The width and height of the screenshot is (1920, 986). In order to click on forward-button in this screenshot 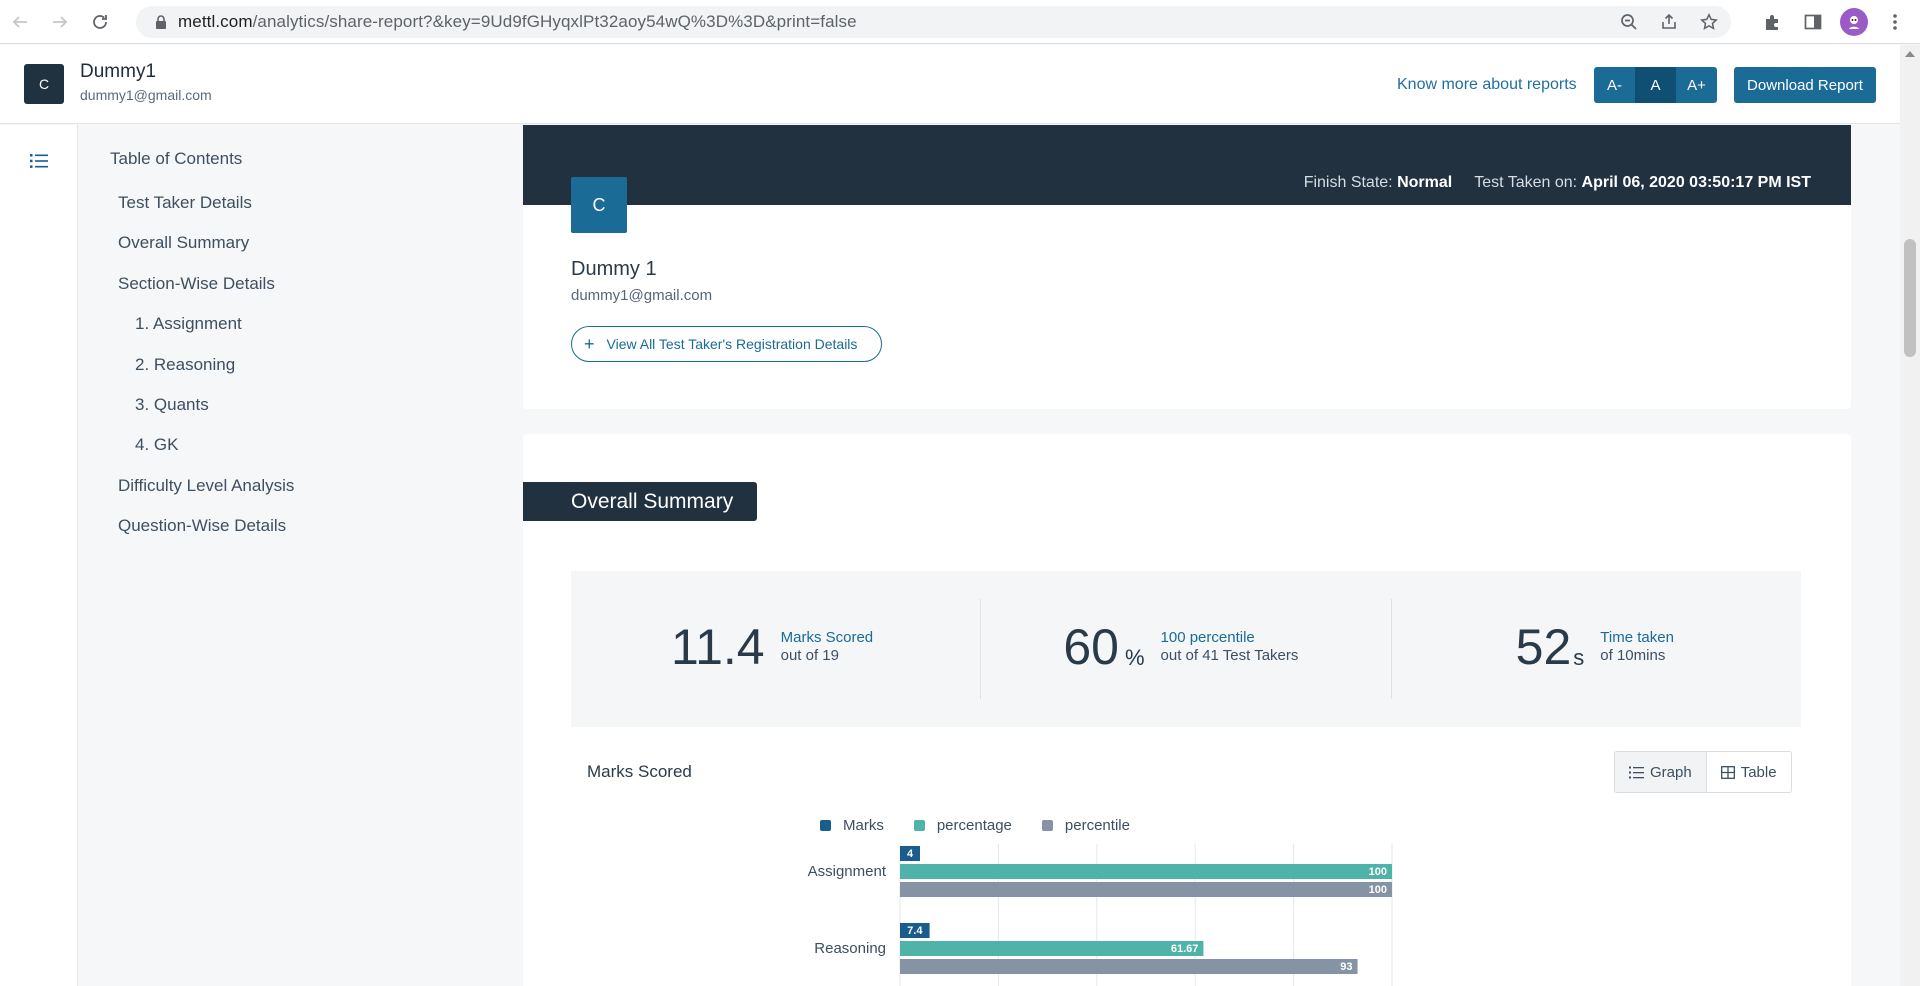, I will do `click(60, 22)`.